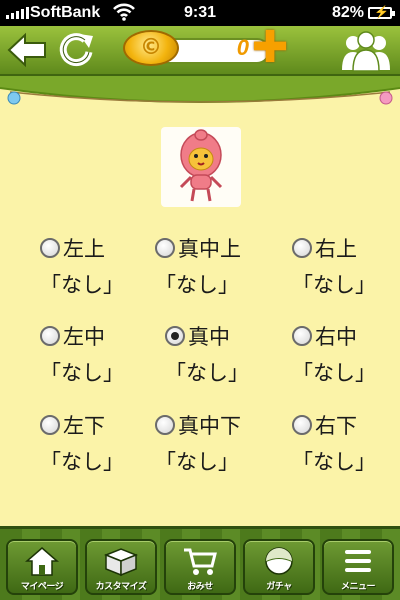 This screenshot has height=600, width=400. What do you see at coordinates (200, 90) in the screenshot?
I see `garland-decoration` at bounding box center [200, 90].